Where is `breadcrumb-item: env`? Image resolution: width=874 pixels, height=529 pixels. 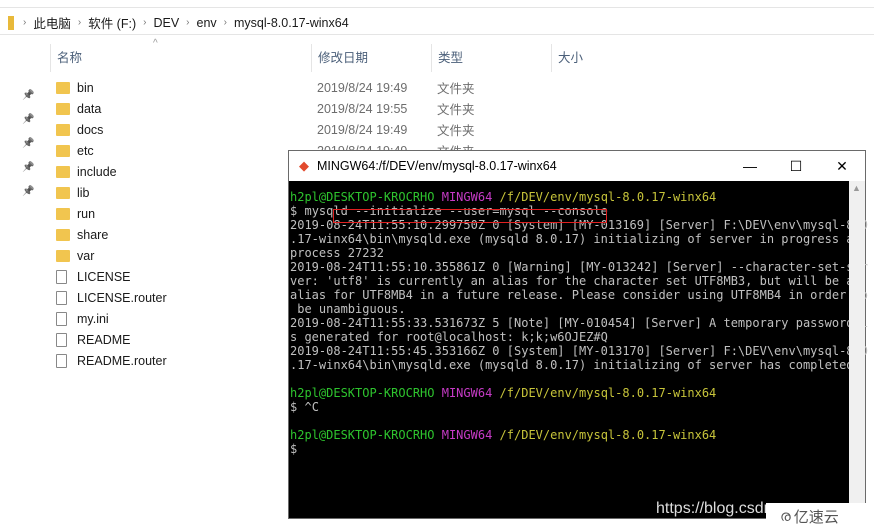
breadcrumb-item: env is located at coordinates (207, 23).